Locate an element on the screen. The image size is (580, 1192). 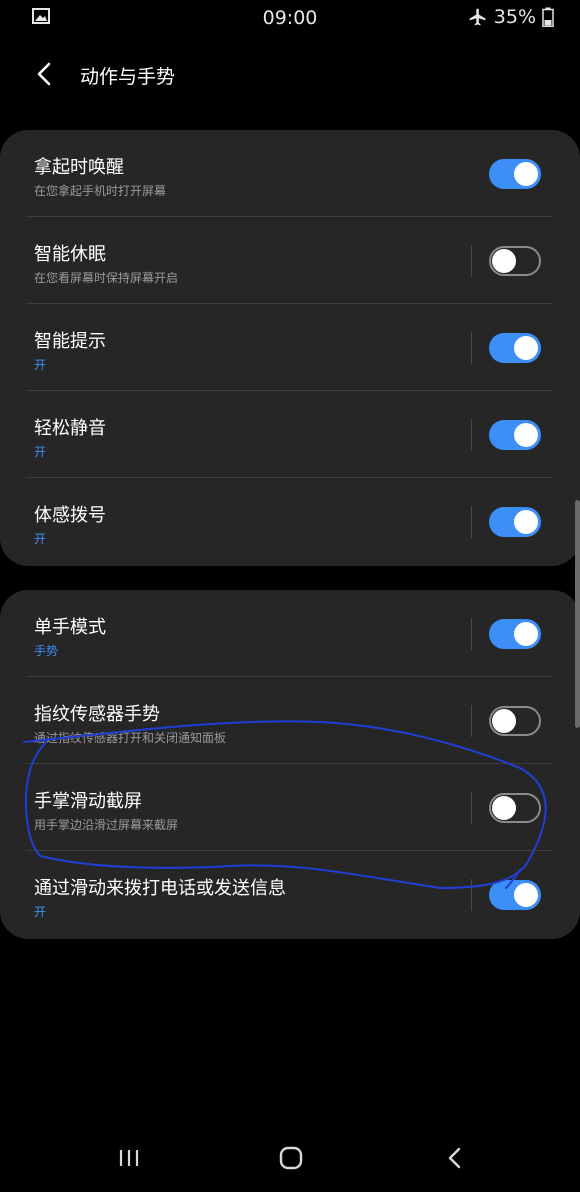
palm-swipe-capture-toggle is located at coordinates (515, 808).